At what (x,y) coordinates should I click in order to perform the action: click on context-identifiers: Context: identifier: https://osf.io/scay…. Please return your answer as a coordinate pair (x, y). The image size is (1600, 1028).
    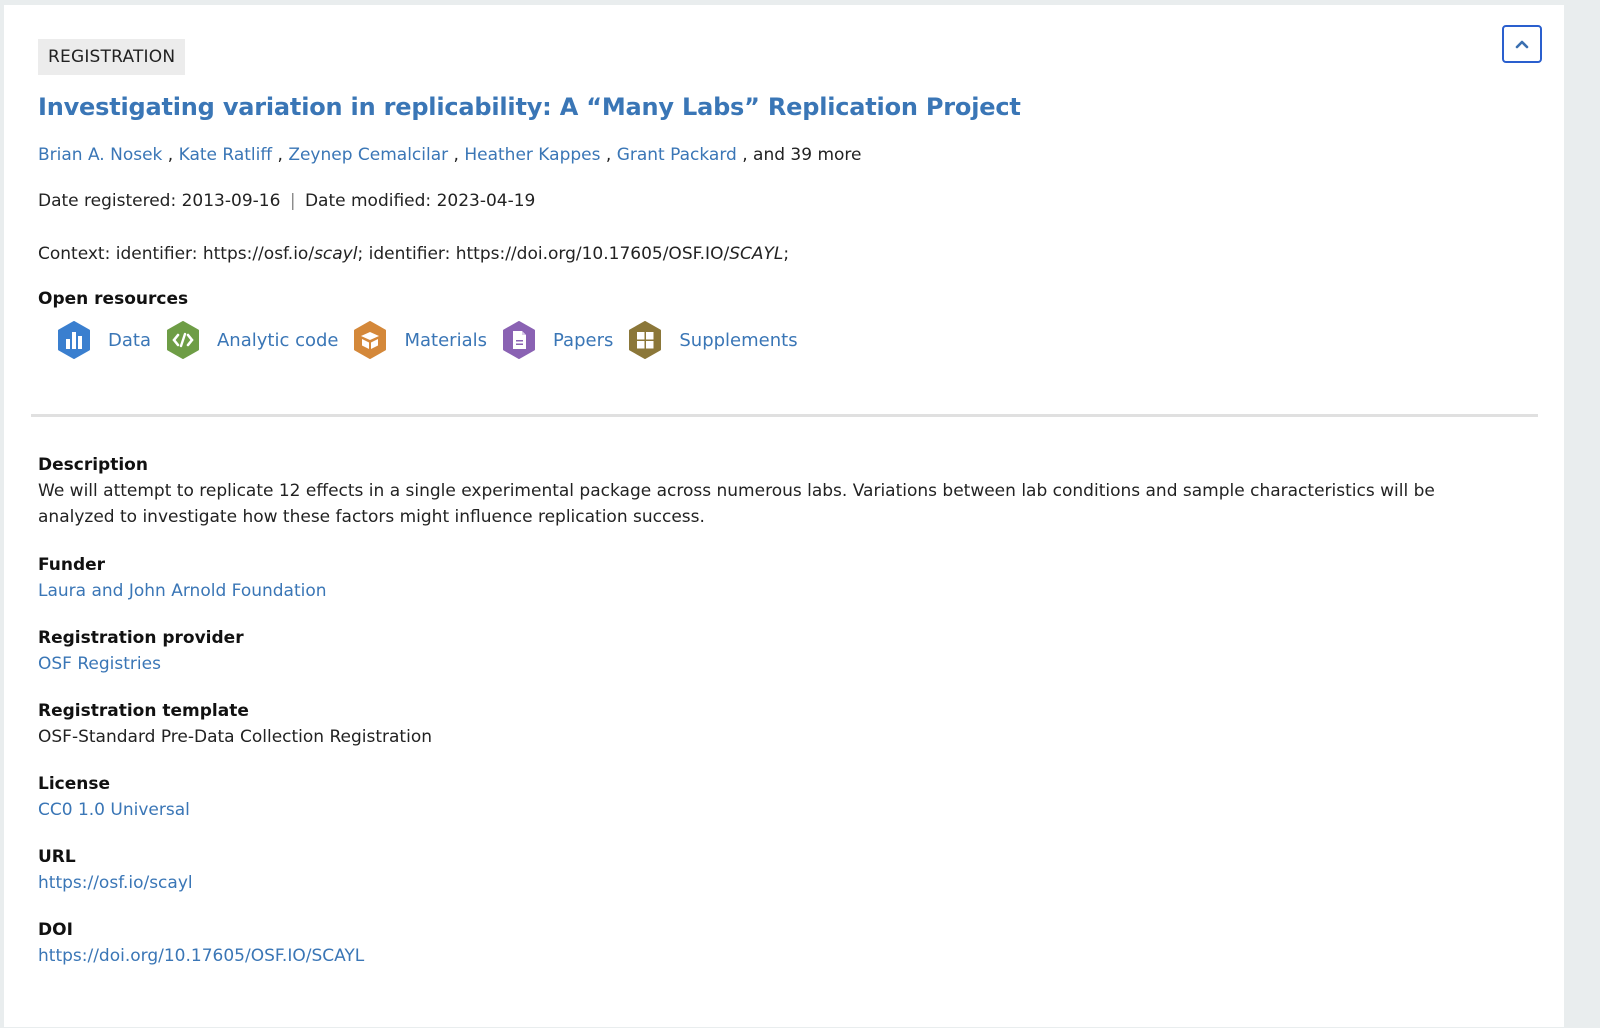
    Looking at the image, I should click on (413, 254).